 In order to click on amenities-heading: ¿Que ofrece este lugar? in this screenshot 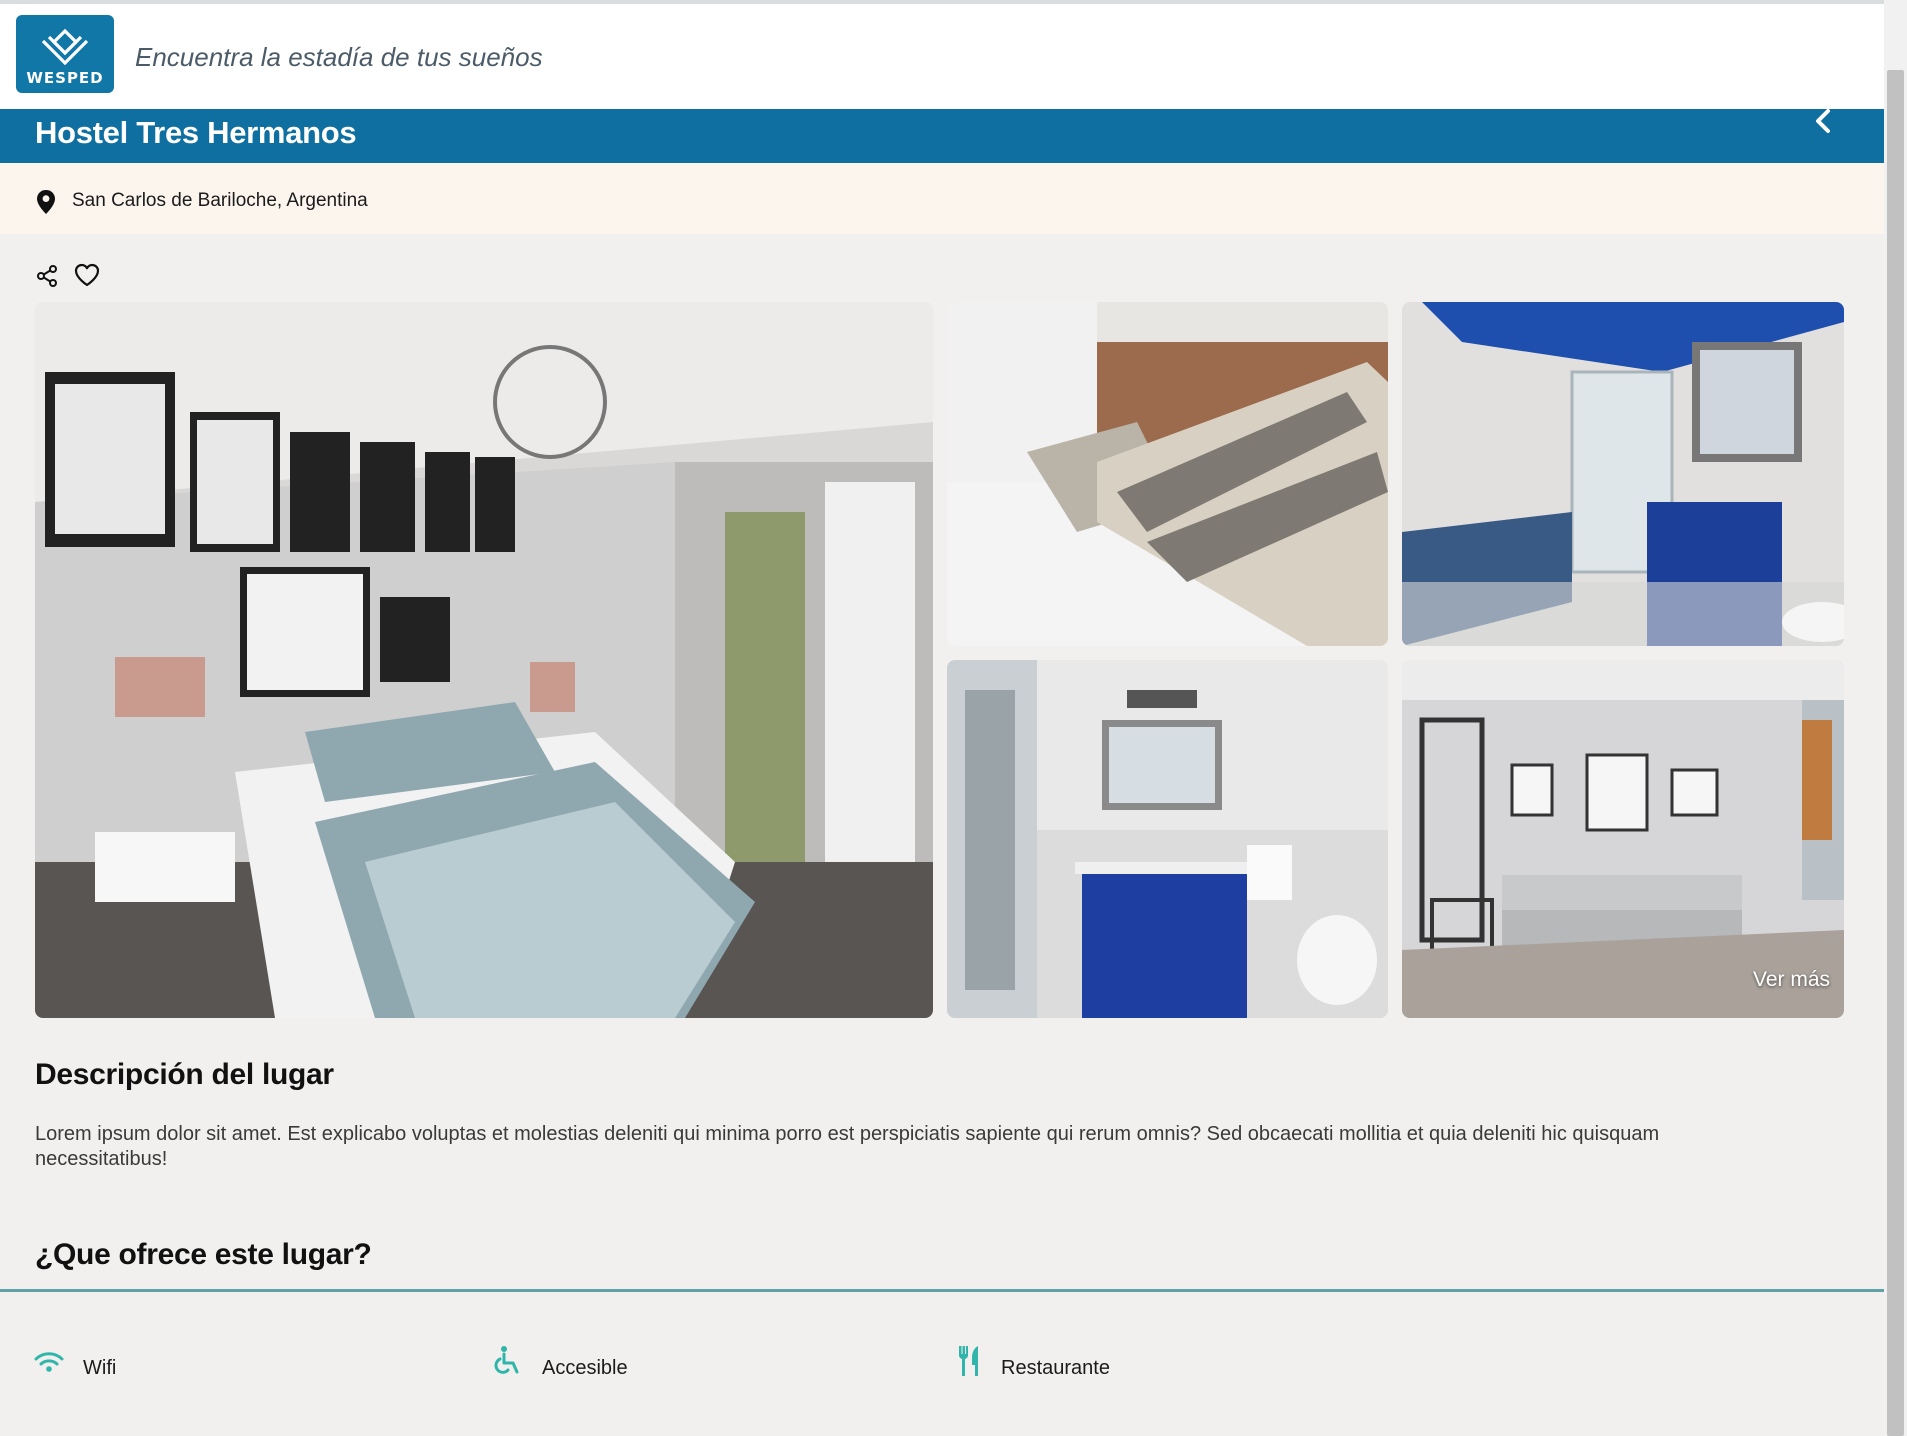, I will do `click(203, 1254)`.